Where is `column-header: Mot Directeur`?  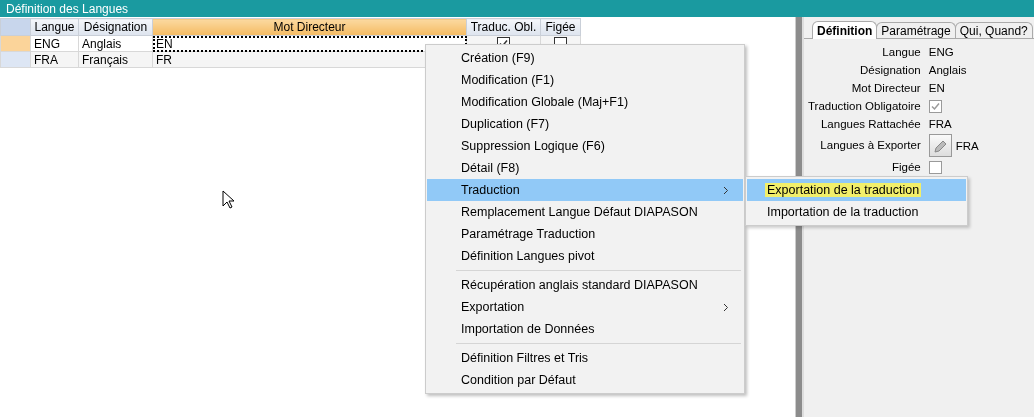
column-header: Mot Directeur is located at coordinates (309, 27).